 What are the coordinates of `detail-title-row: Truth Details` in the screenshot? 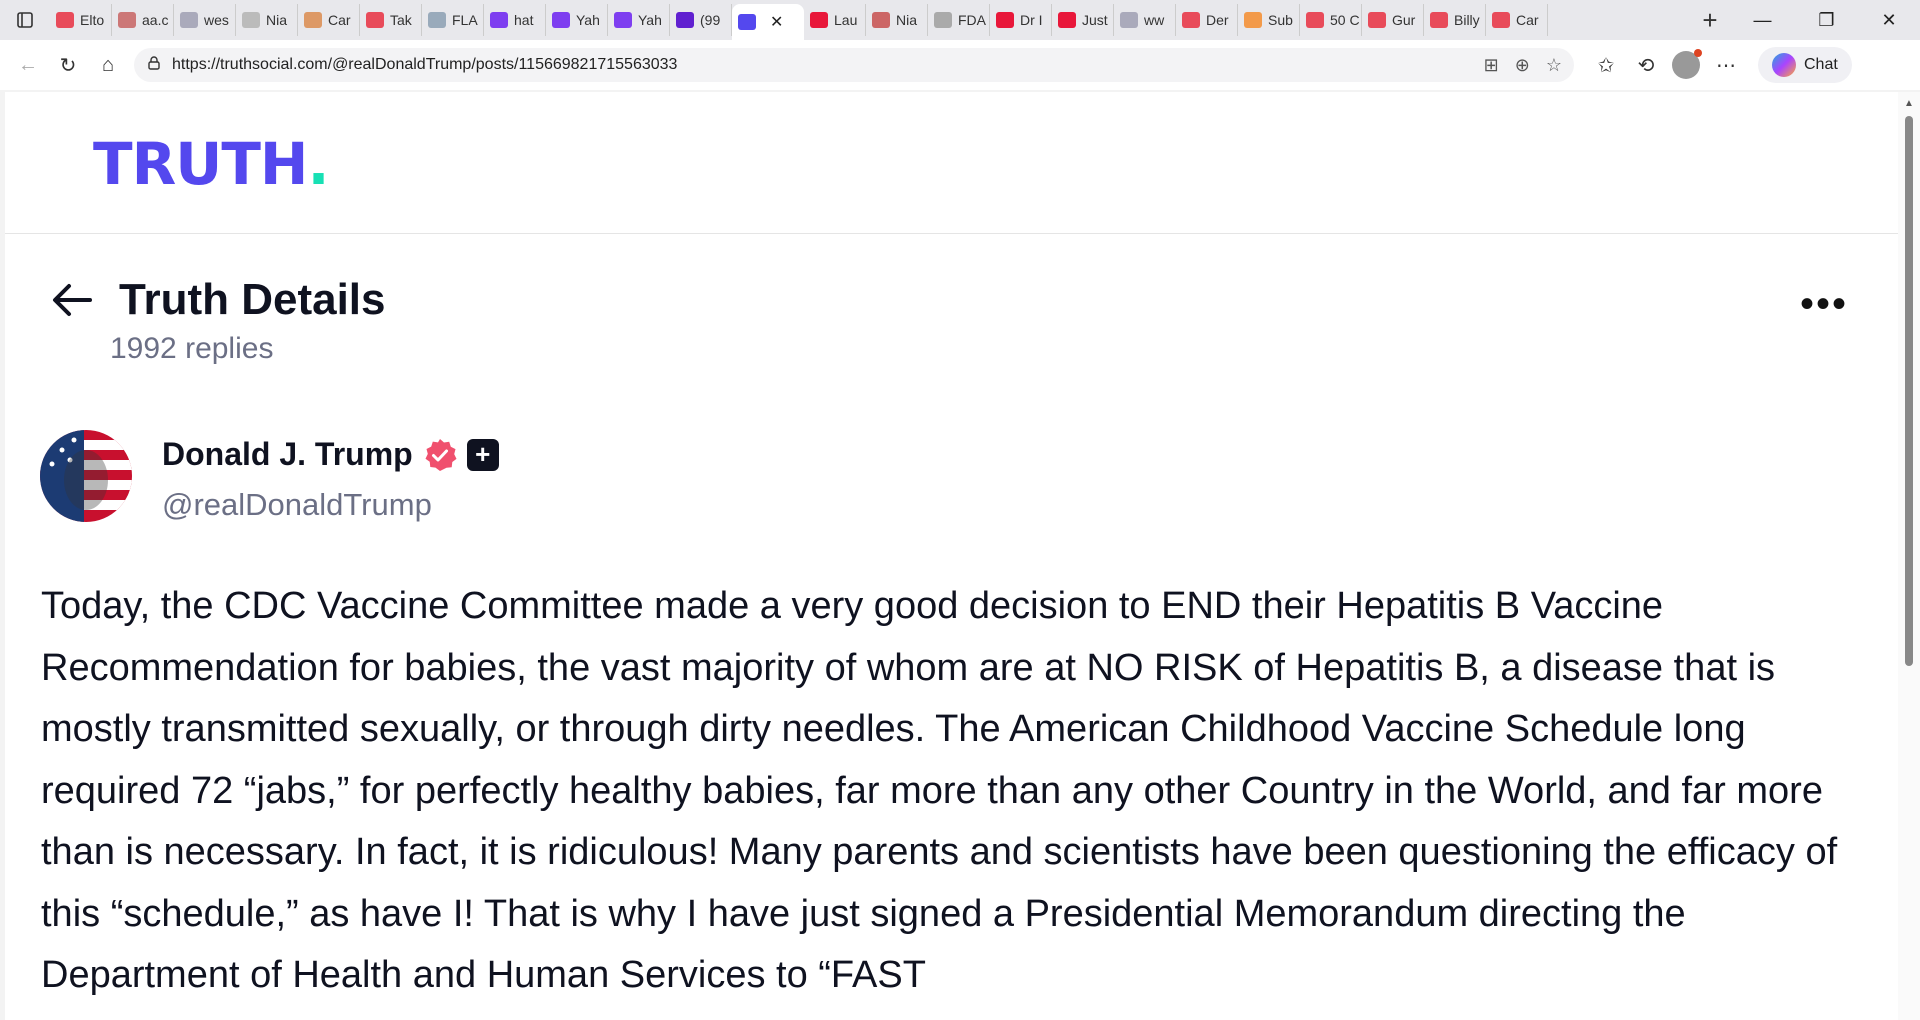 It's located at (216, 300).